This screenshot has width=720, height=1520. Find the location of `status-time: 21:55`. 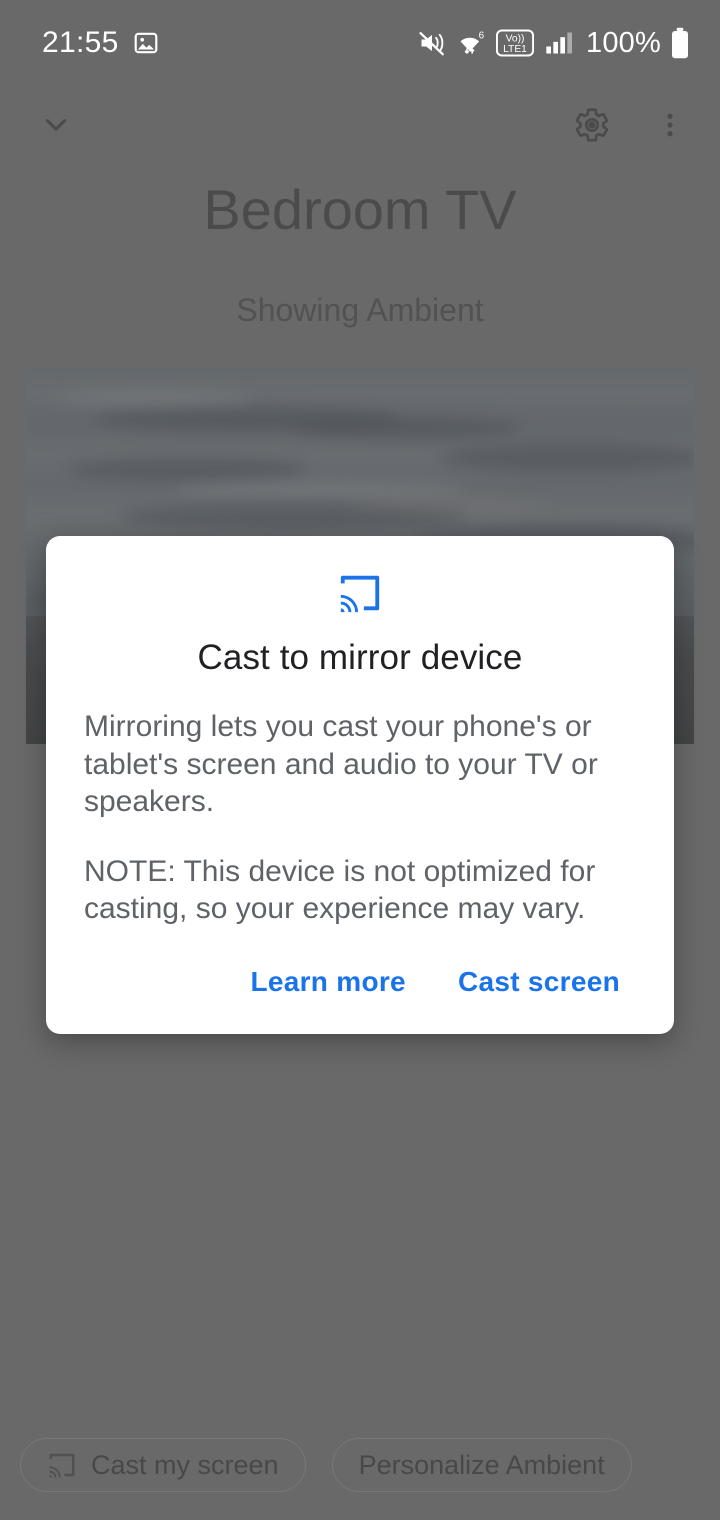

status-time: 21:55 is located at coordinates (80, 42).